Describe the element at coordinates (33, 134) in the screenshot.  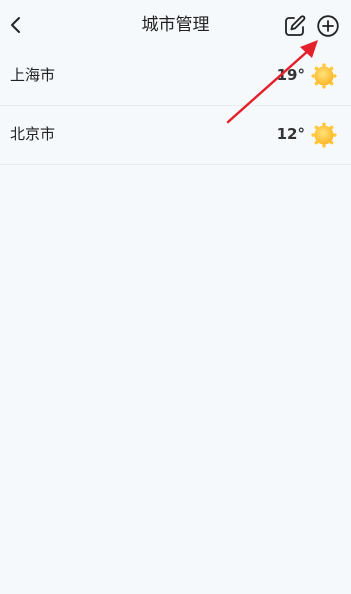
I see `city-name: 北京市` at that location.